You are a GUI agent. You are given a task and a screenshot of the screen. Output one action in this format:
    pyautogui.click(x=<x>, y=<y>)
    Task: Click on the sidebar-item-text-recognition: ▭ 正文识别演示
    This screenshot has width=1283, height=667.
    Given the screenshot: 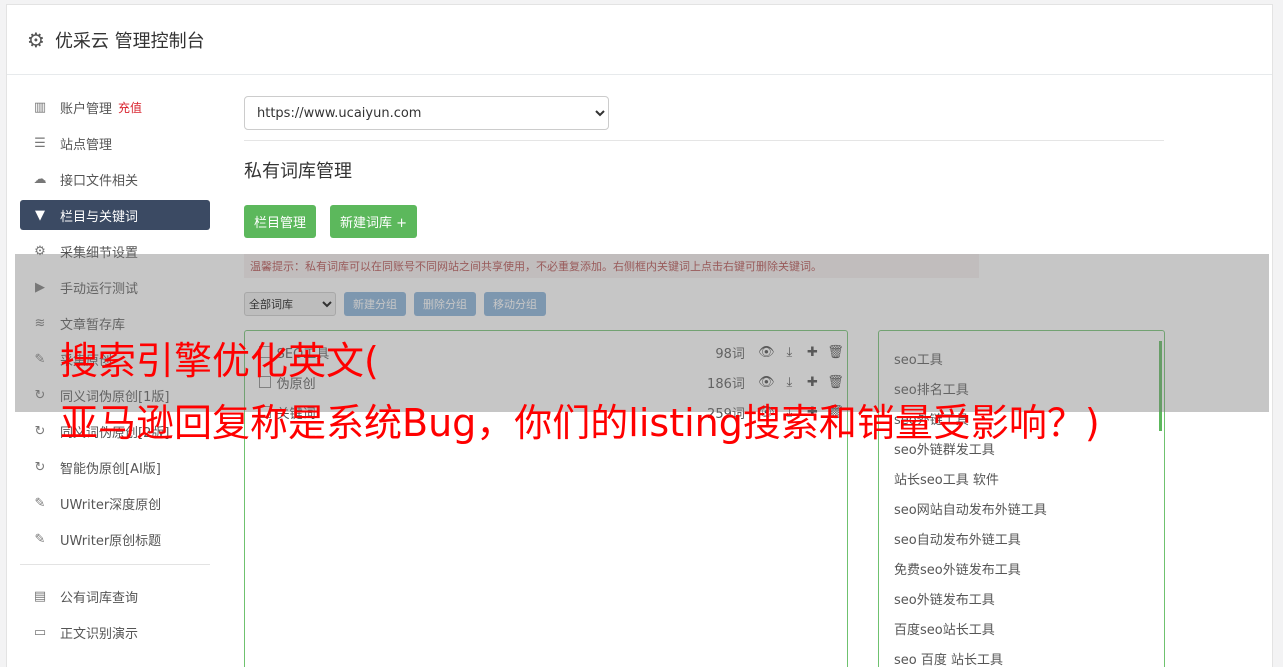 What is the action you would take?
    pyautogui.click(x=115, y=632)
    